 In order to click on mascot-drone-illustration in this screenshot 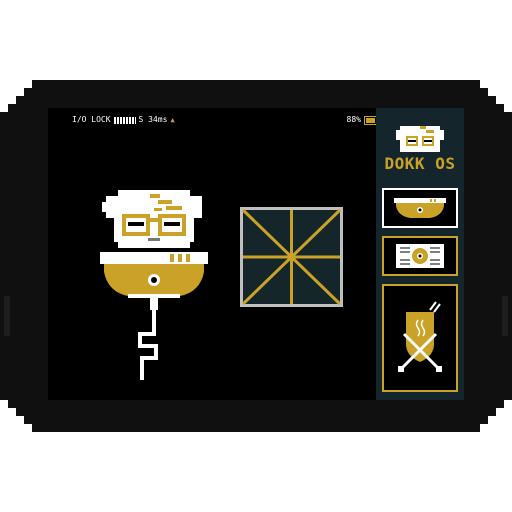, I will do `click(154, 285)`.